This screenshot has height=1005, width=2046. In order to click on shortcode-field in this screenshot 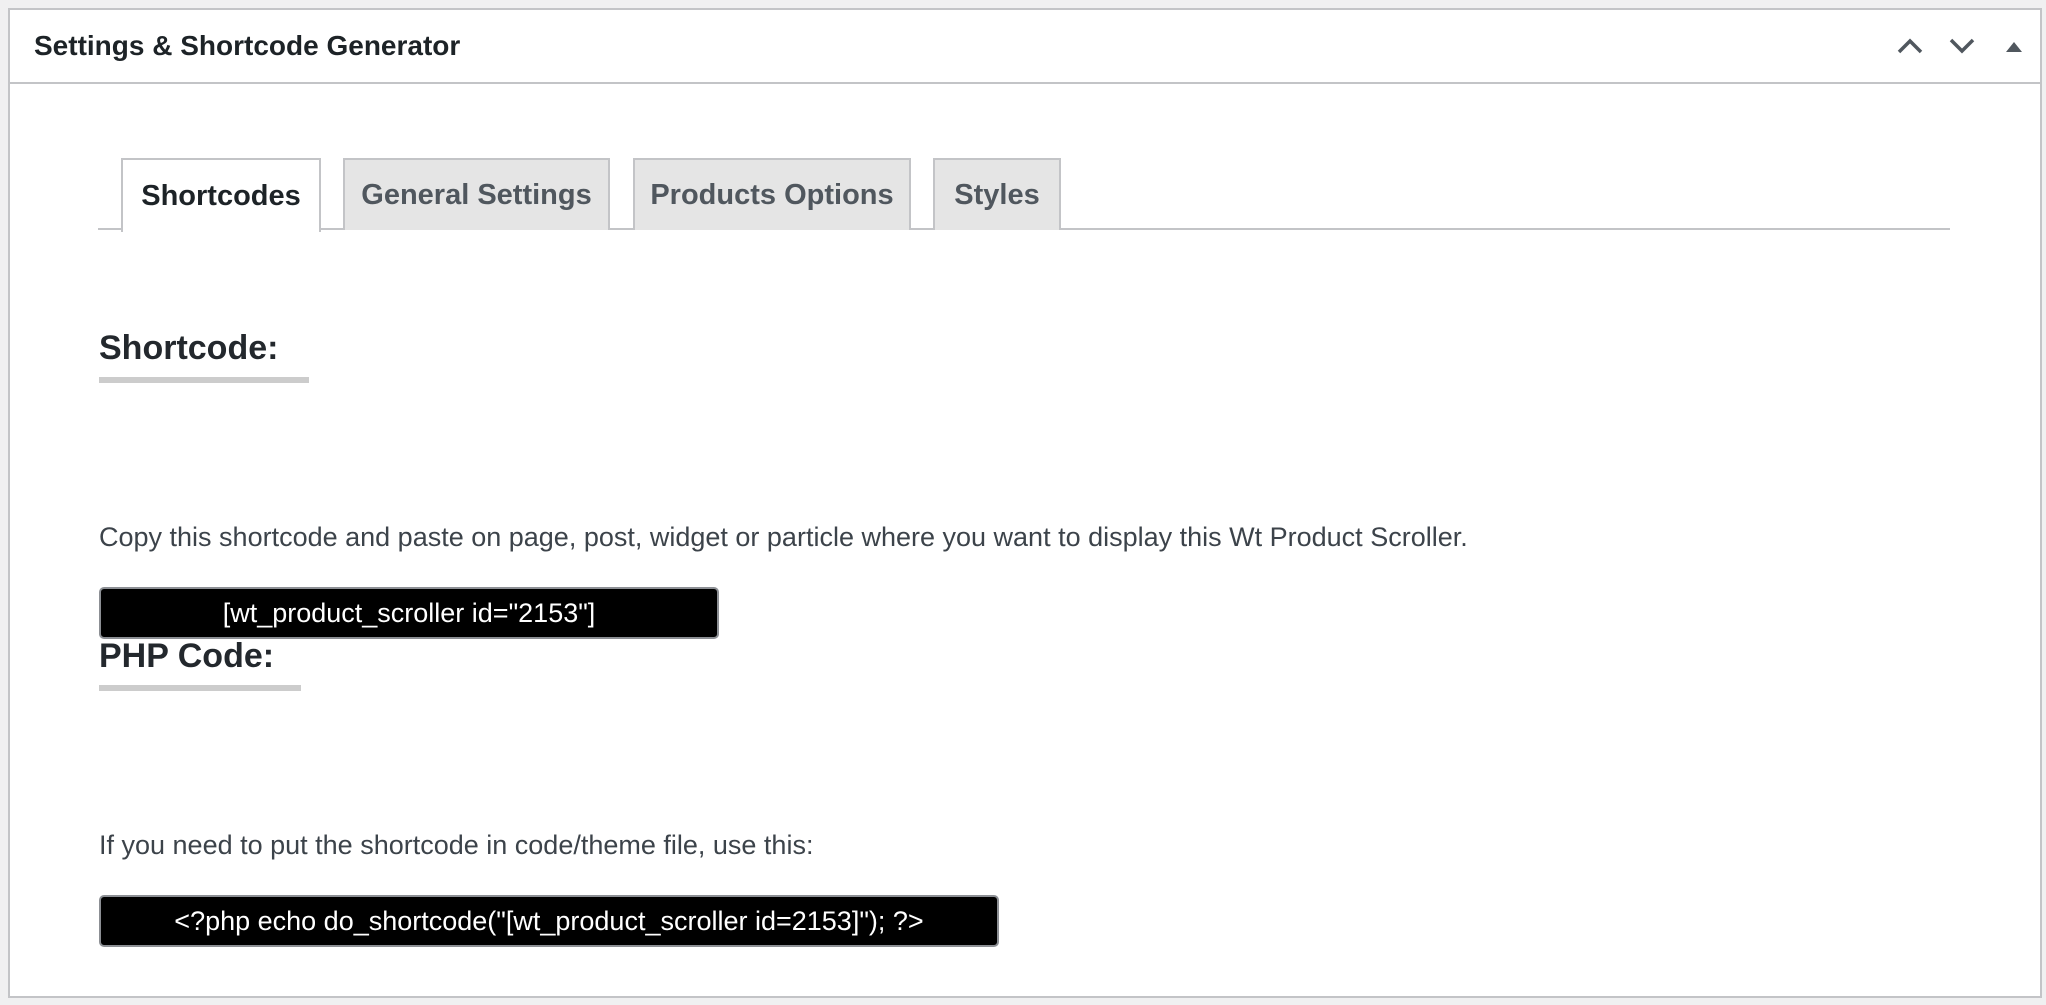, I will do `click(409, 613)`.